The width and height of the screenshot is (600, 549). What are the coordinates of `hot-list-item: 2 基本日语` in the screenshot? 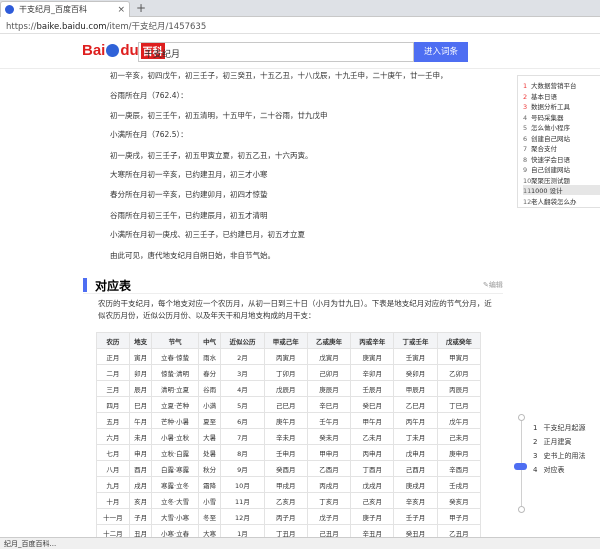 It's located at (540, 96).